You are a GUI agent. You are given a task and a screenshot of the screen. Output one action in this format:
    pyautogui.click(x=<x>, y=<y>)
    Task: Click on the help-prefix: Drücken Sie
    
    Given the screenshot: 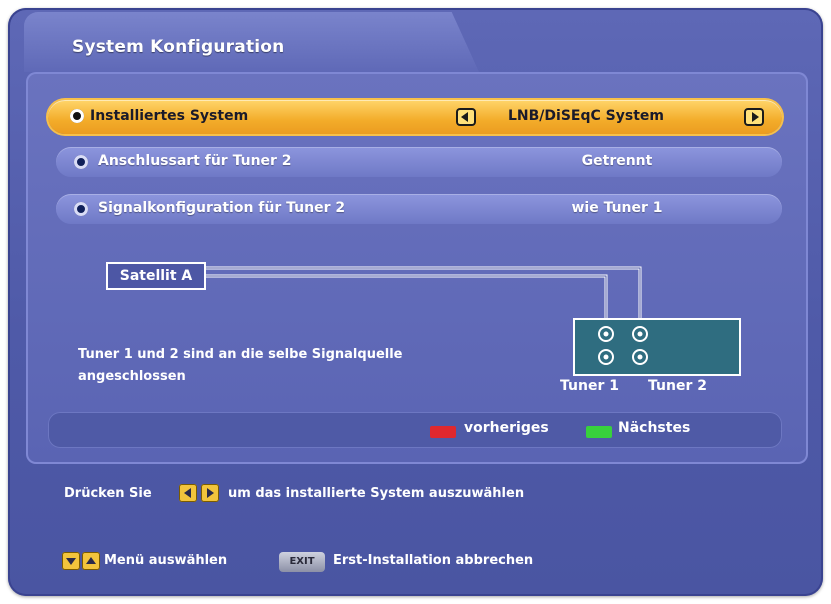 What is the action you would take?
    pyautogui.click(x=108, y=493)
    